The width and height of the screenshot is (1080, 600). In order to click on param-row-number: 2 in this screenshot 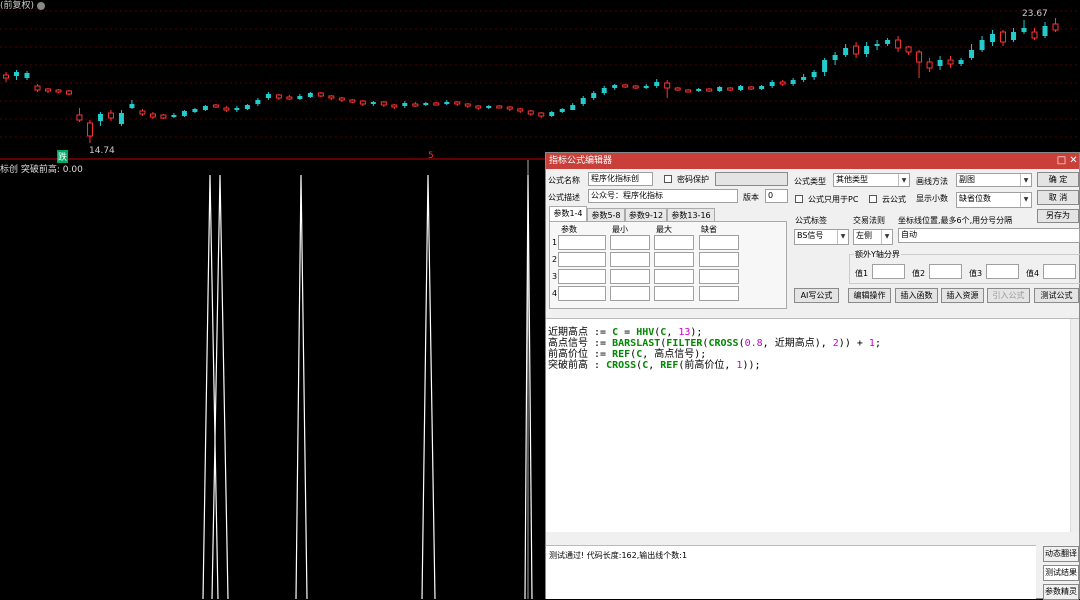, I will do `click(555, 259)`.